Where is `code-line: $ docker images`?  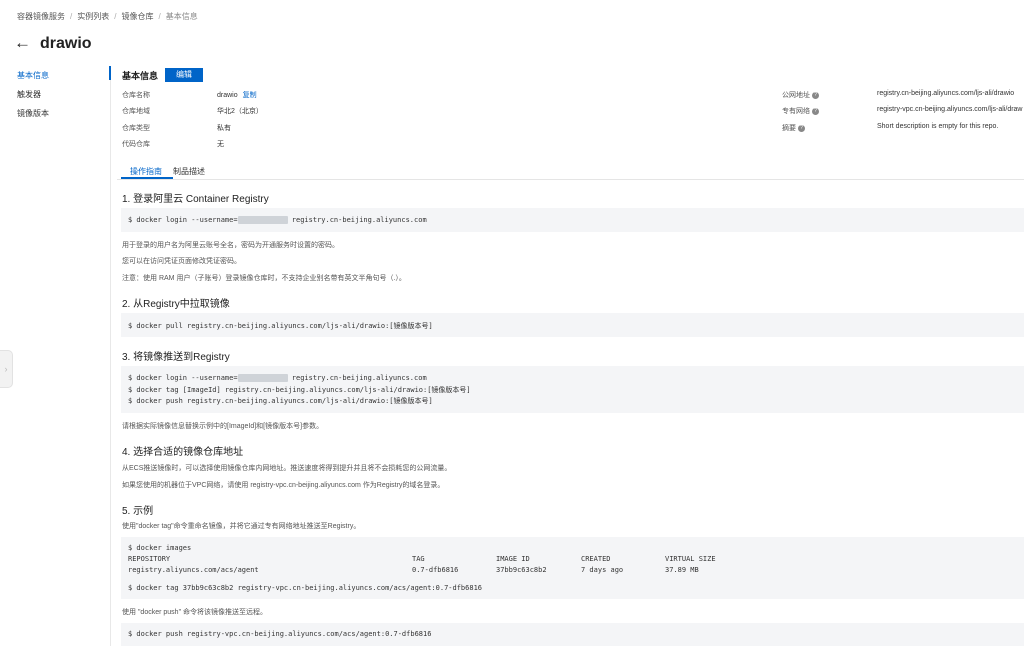 code-line: $ docker images is located at coordinates (160, 548).